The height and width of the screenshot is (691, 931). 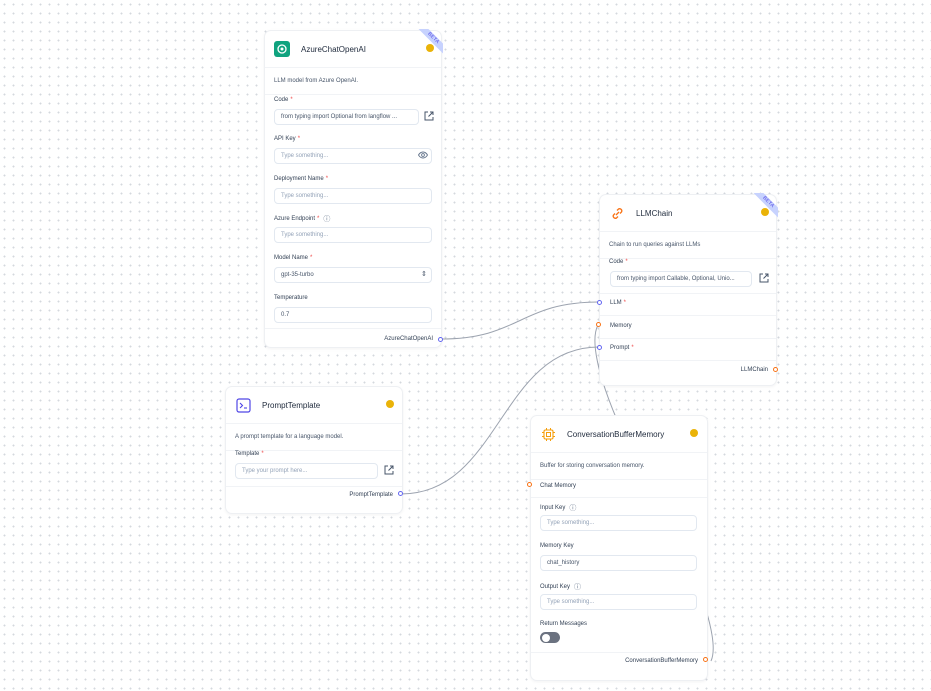 I want to click on llm-input-handle, so click(x=599, y=302).